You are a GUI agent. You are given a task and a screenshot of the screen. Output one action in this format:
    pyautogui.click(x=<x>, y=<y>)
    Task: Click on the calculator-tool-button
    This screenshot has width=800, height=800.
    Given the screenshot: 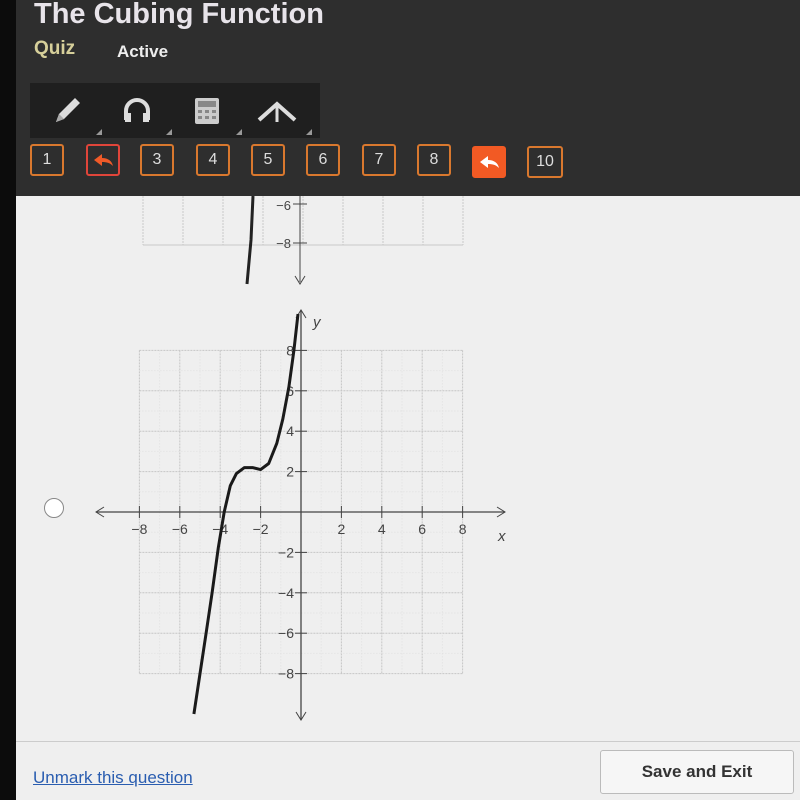 What is the action you would take?
    pyautogui.click(x=212, y=113)
    